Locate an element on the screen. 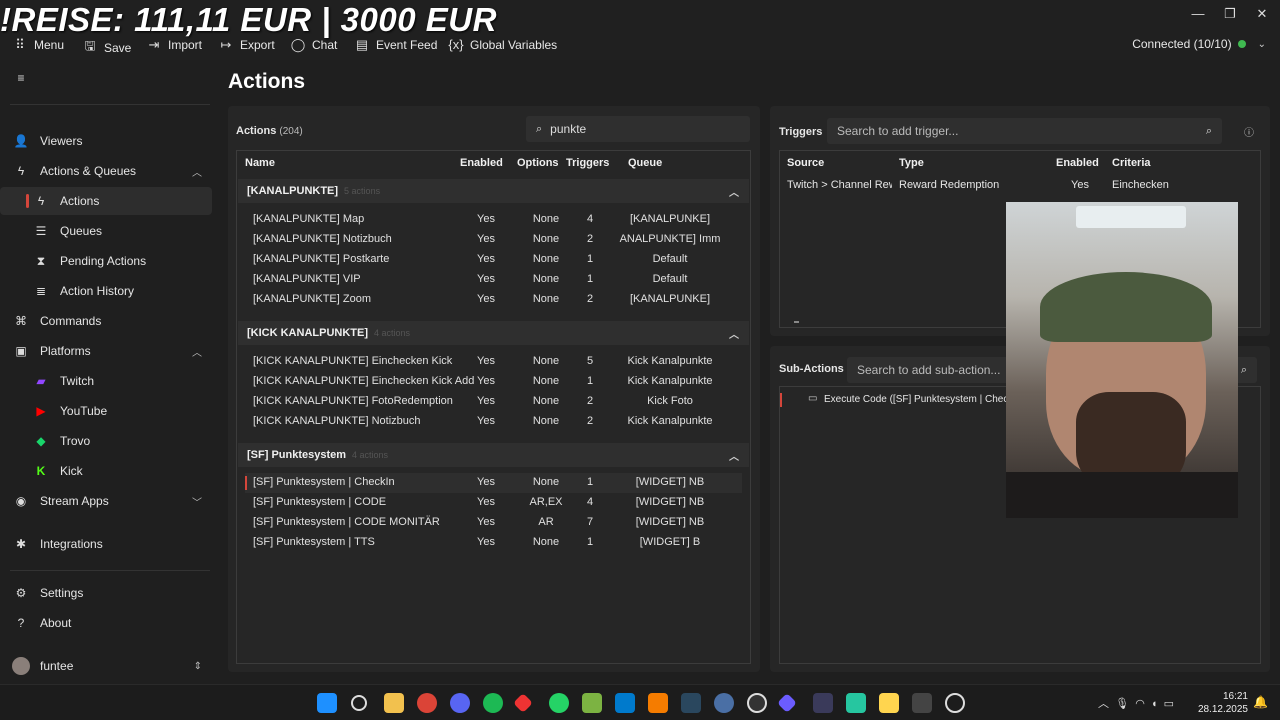 This screenshot has height=720, width=1280. search-icon: ⌕ is located at coordinates (1243, 369).